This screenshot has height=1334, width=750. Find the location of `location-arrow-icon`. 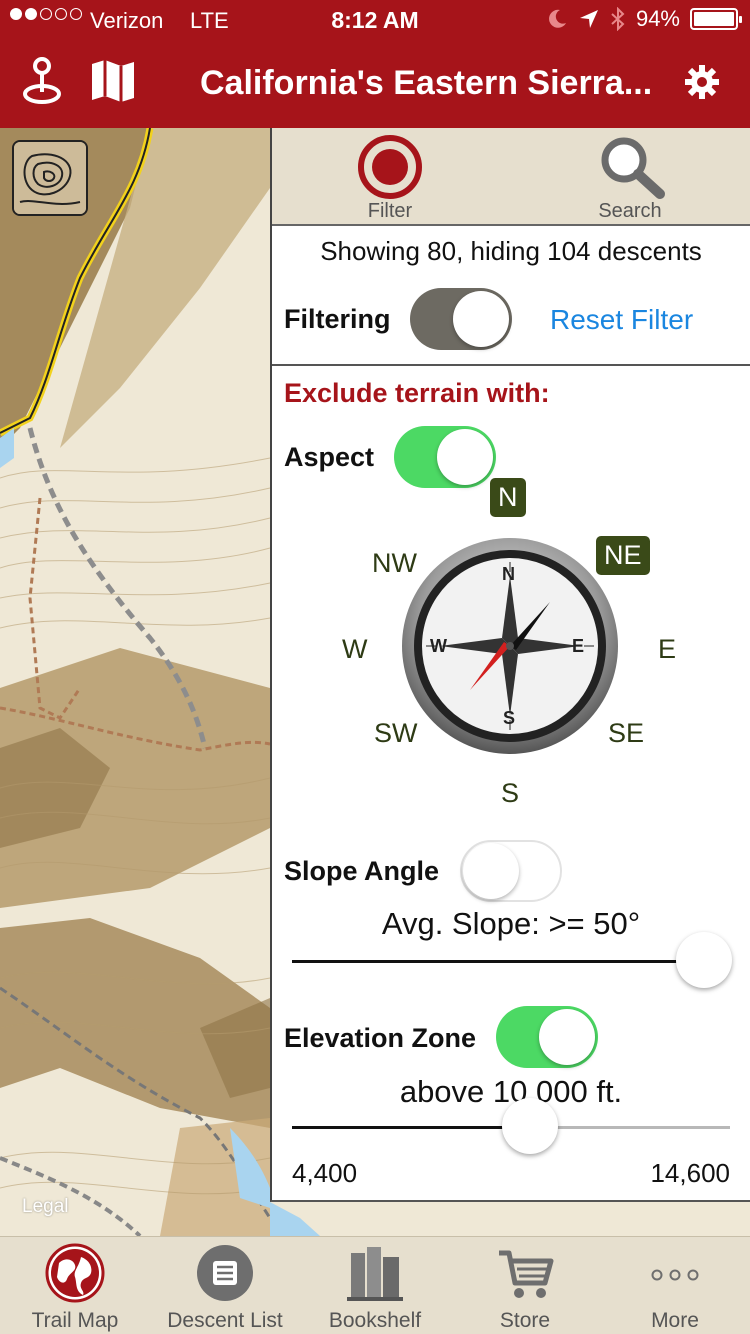

location-arrow-icon is located at coordinates (588, 19).